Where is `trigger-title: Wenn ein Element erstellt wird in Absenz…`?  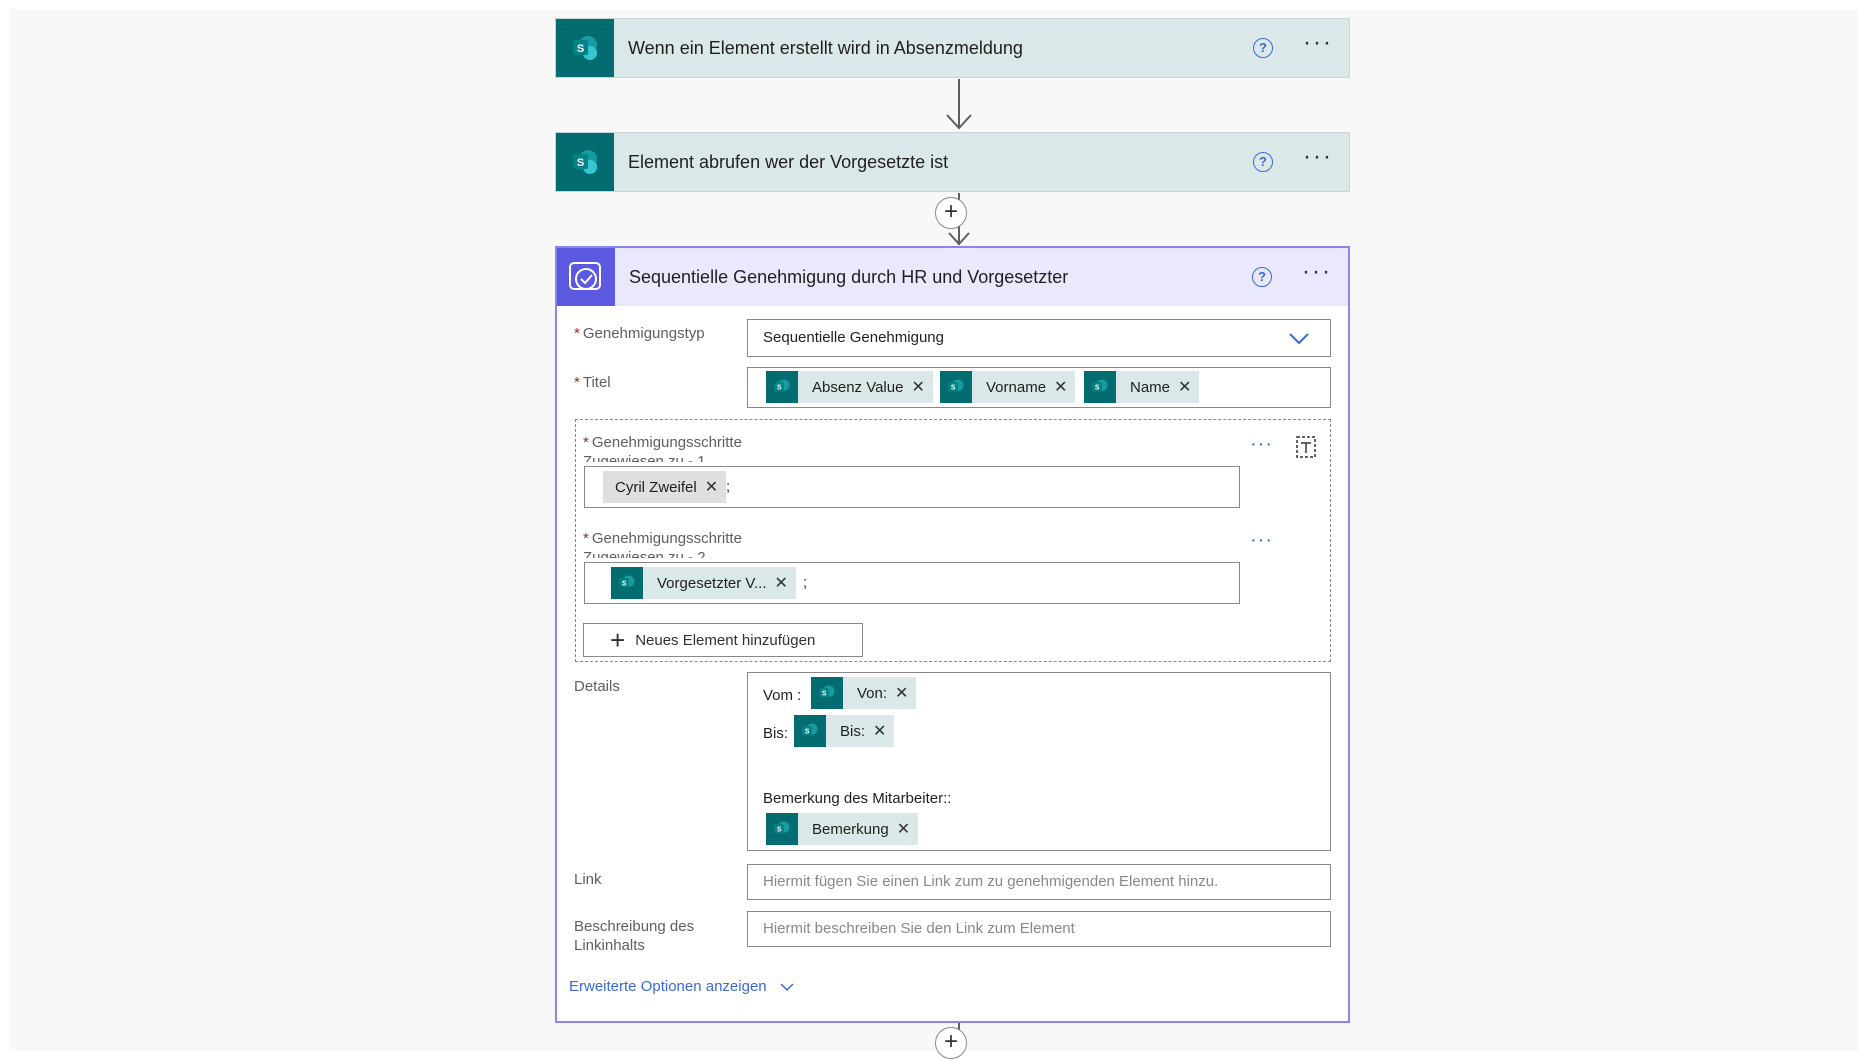 trigger-title: Wenn ein Element erstellt wird in Absenz… is located at coordinates (825, 47).